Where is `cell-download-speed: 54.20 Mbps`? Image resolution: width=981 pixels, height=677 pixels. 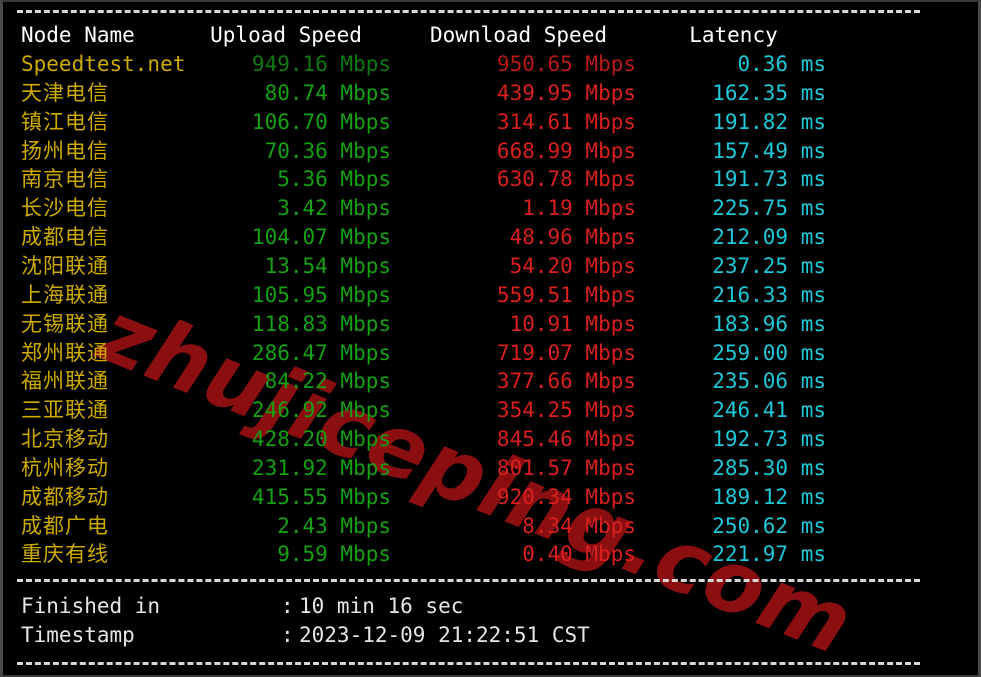
cell-download-speed: 54.20 Mbps is located at coordinates (572, 265).